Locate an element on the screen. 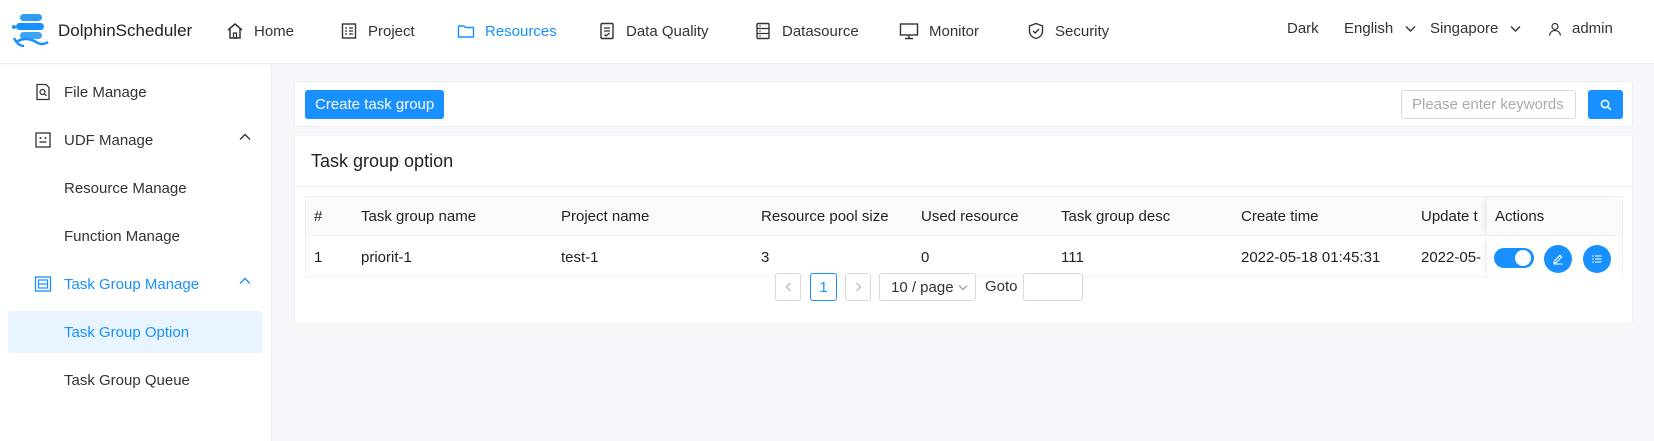  nav-monitor: Monitor is located at coordinates (939, 31).